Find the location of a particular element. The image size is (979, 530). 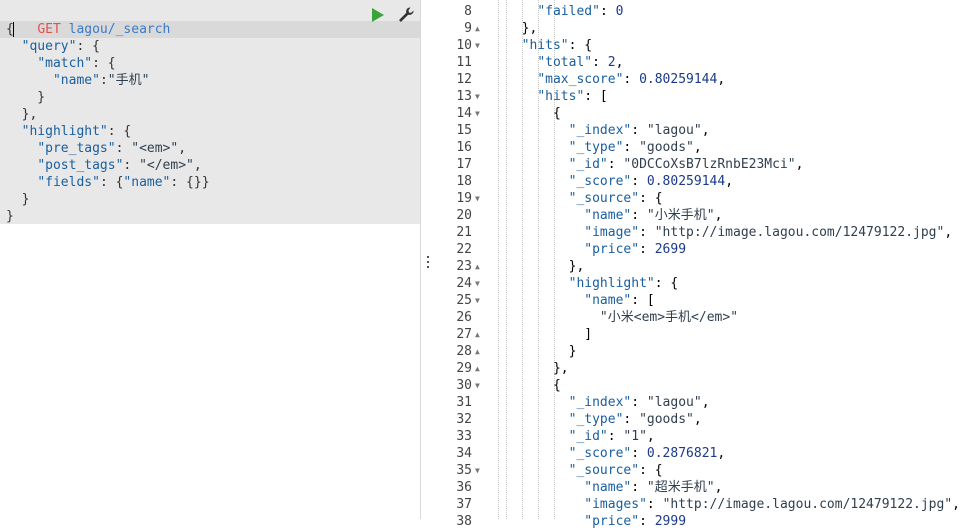

line-number: 32 is located at coordinates (464, 419).